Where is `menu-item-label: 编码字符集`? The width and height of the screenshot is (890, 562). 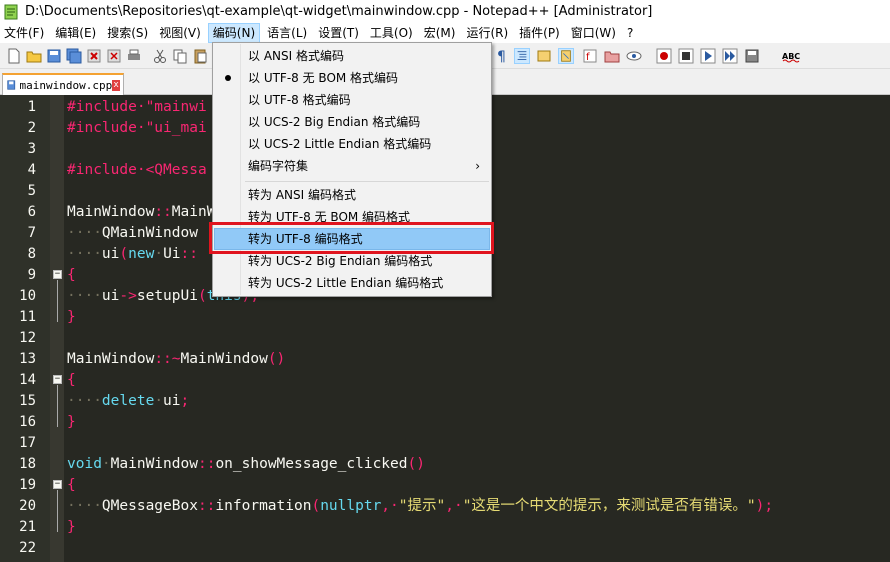
menu-item-label: 编码字符集 is located at coordinates (278, 166).